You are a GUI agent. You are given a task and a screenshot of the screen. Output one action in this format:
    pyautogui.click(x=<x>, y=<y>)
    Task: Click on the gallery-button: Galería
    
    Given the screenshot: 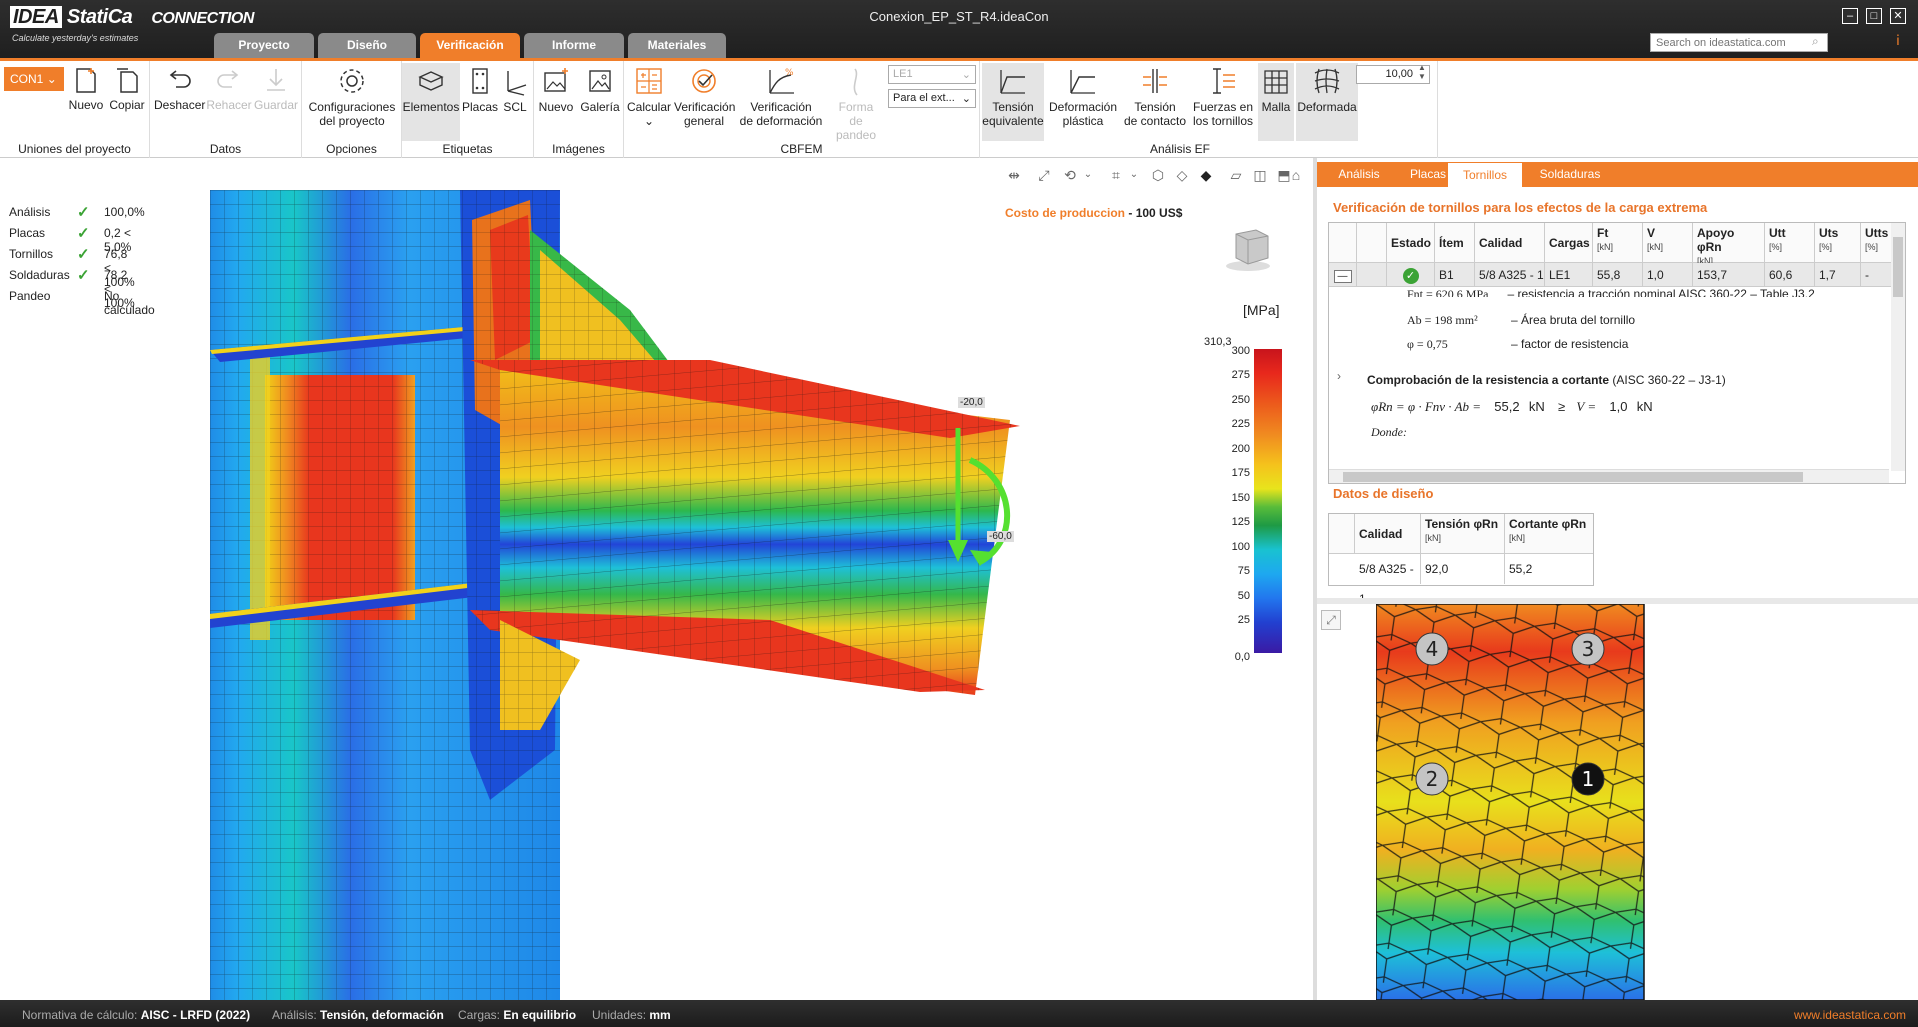 What is the action you would take?
    pyautogui.click(x=600, y=88)
    